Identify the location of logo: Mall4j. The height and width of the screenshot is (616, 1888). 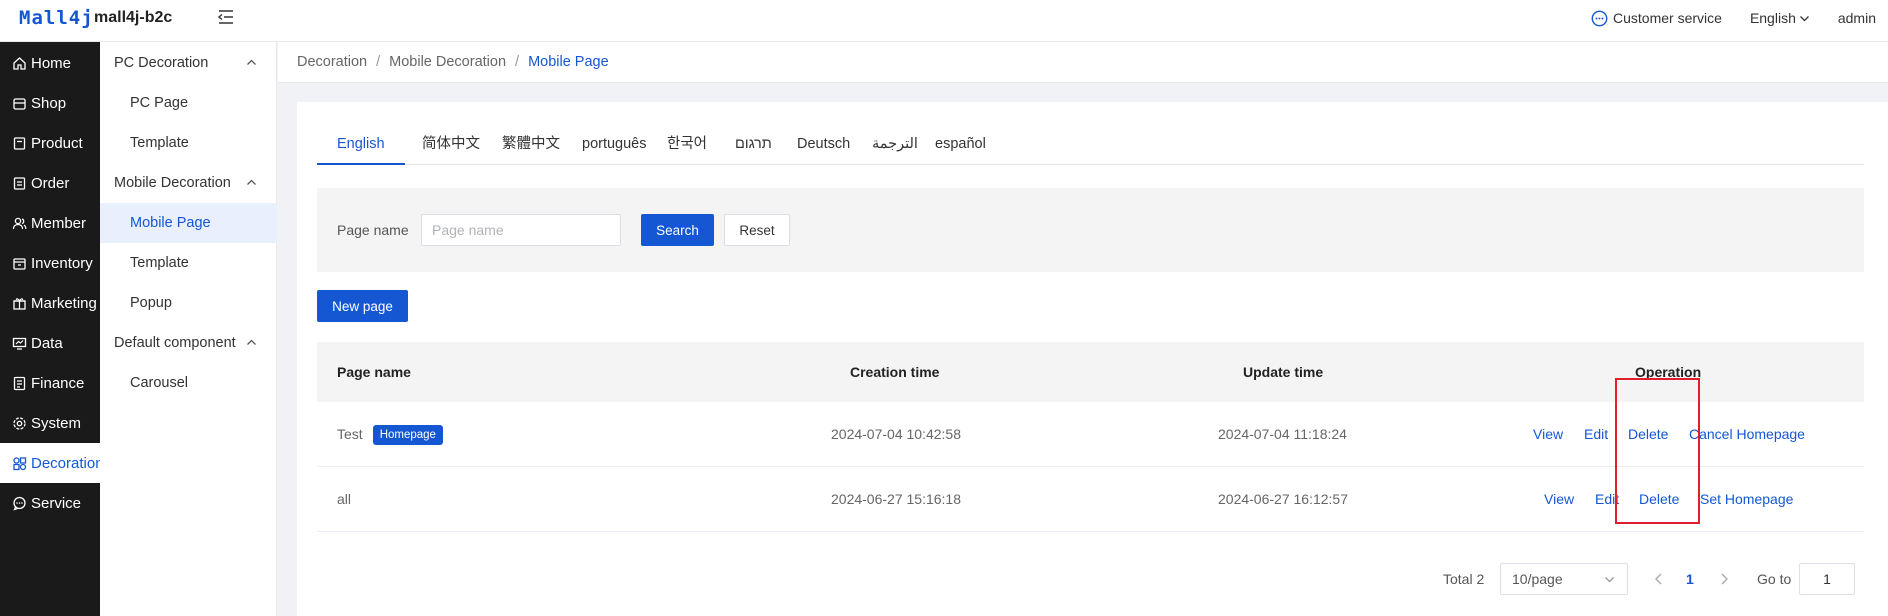
(56, 18).